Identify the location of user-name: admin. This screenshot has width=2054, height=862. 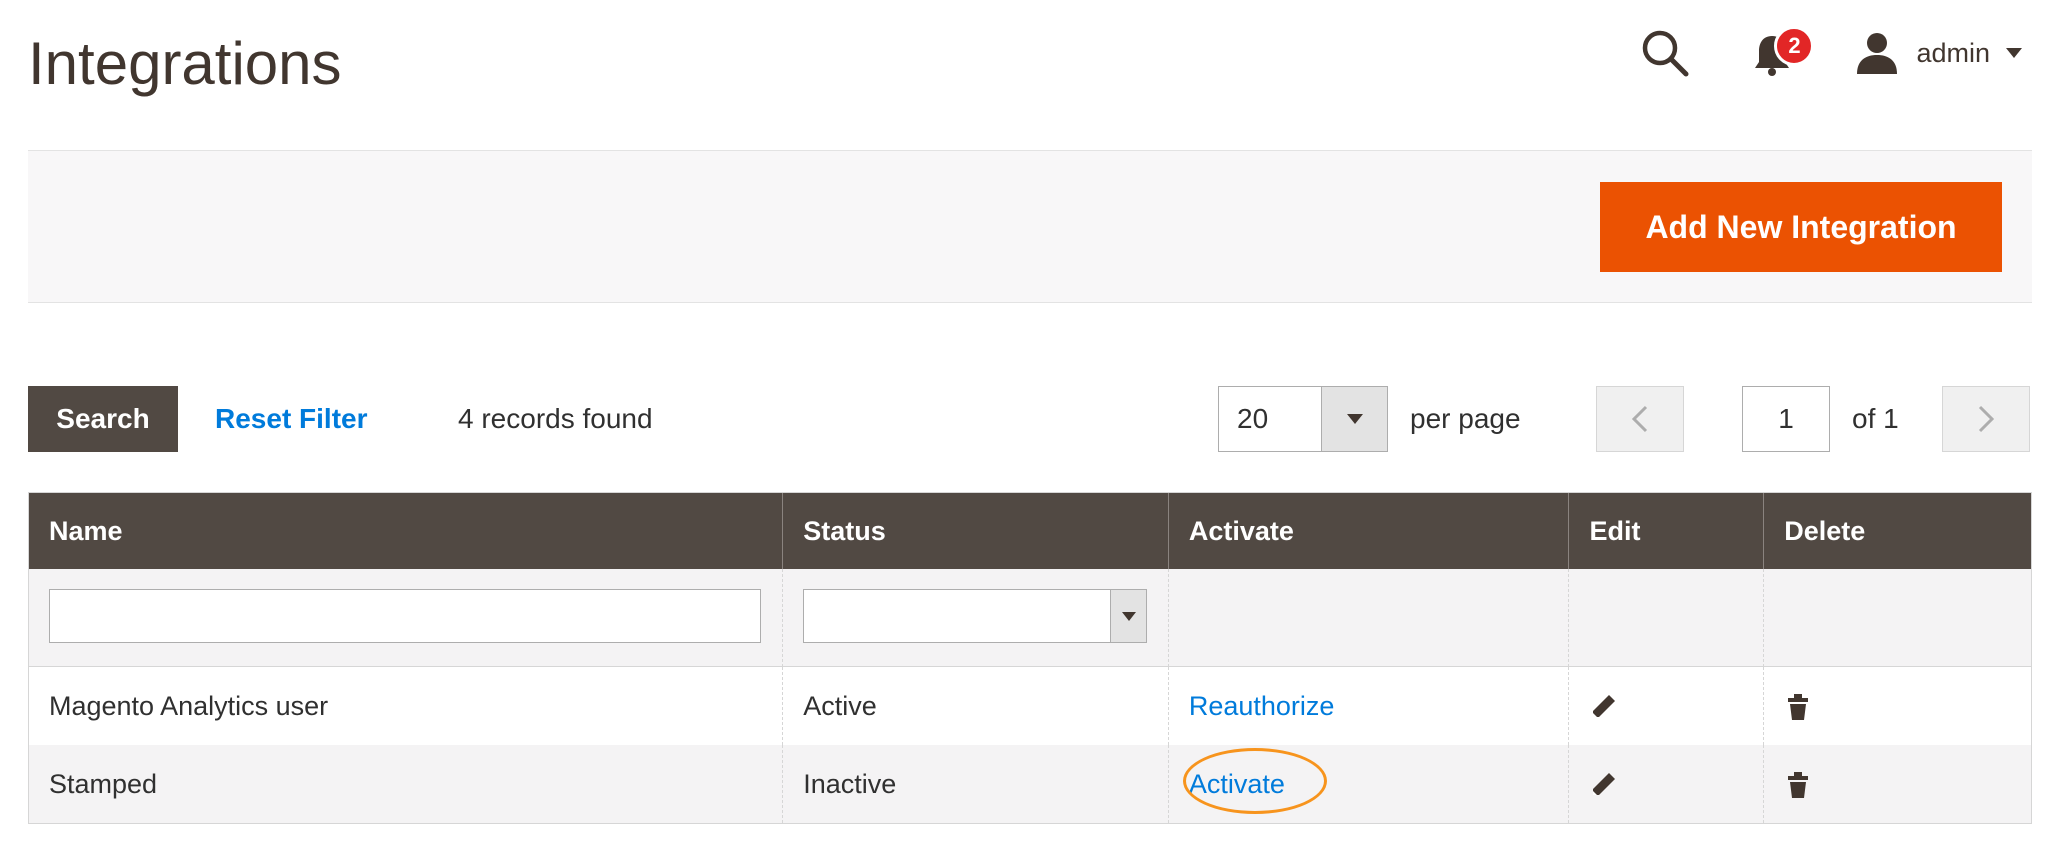
(1953, 52).